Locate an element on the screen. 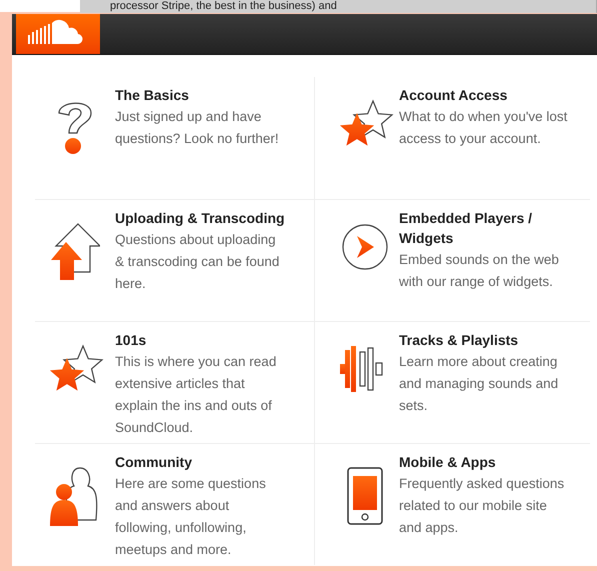 The image size is (597, 571). topic-description: What to do when you've lost access to your account. is located at coordinates (483, 128).